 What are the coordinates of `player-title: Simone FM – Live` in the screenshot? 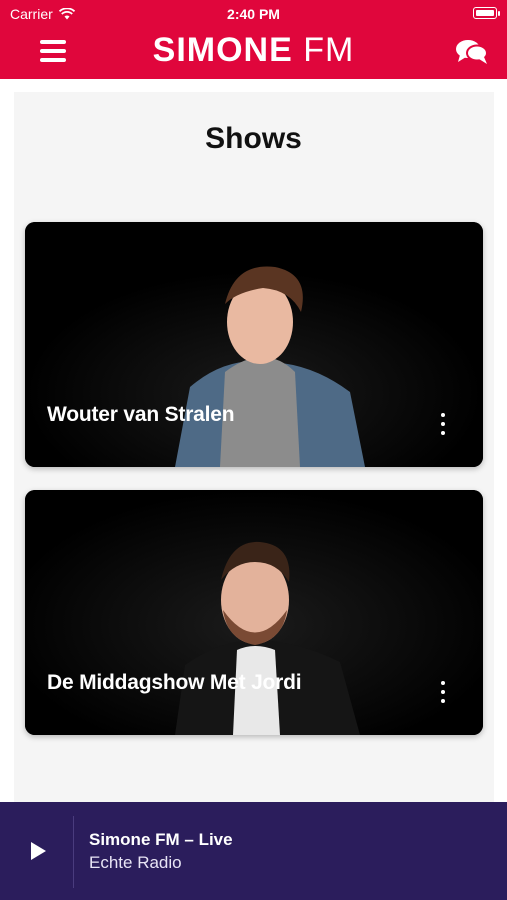 It's located at (161, 839).